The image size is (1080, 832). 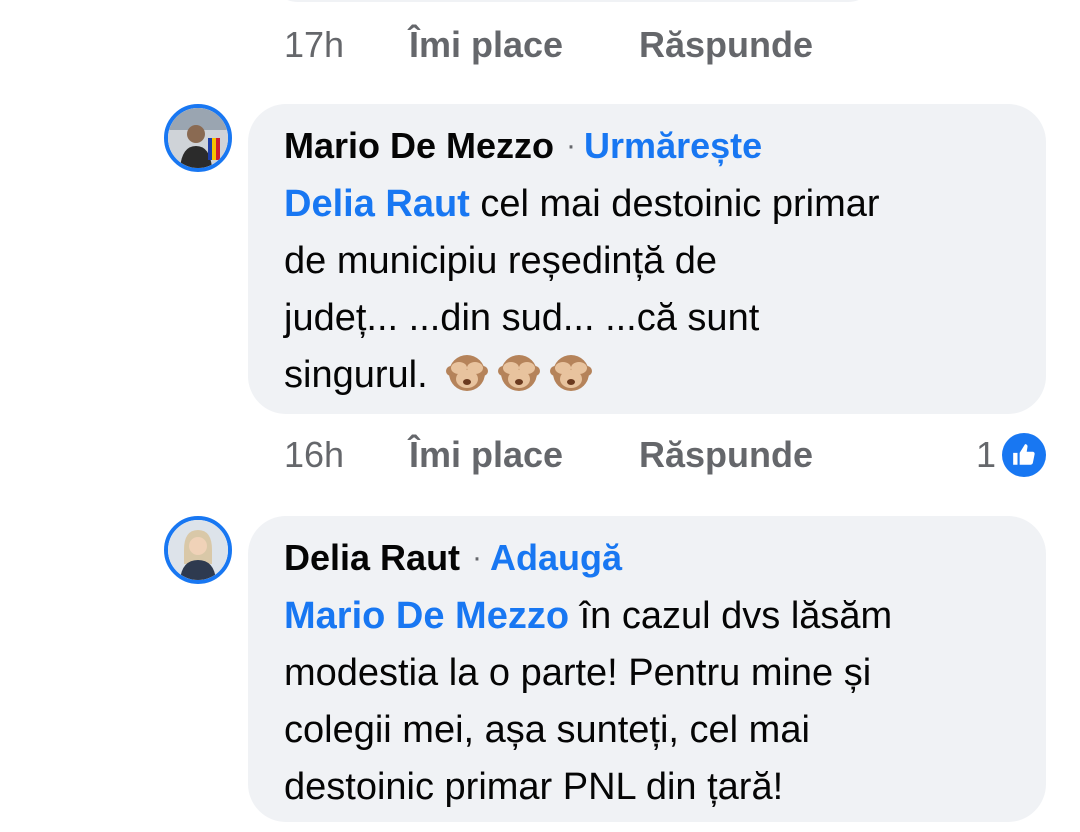 What do you see at coordinates (314, 44) in the screenshot?
I see `comment-timestamp: 17h` at bounding box center [314, 44].